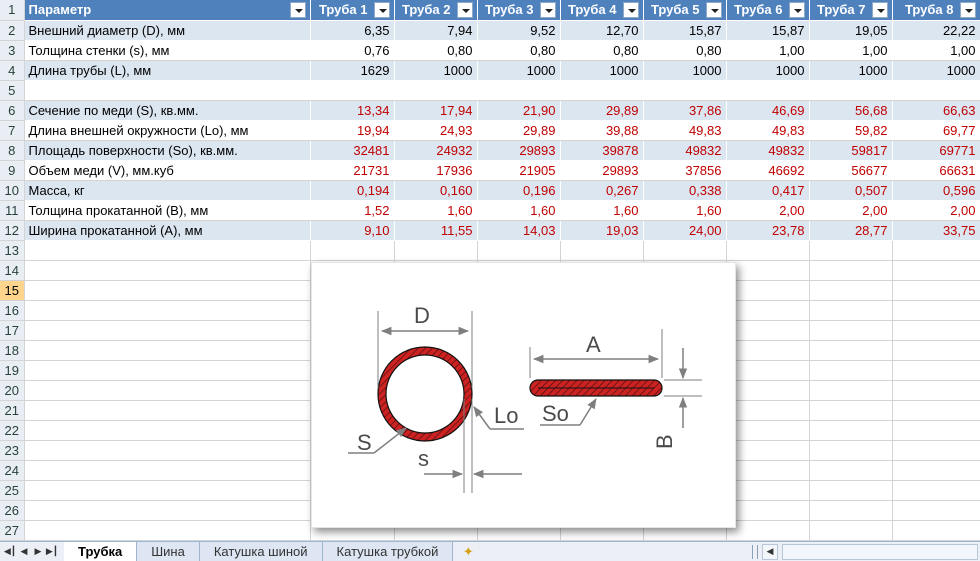 The width and height of the screenshot is (980, 561). Describe the element at coordinates (850, 150) in the screenshot. I see `value-cell: 59817` at that location.